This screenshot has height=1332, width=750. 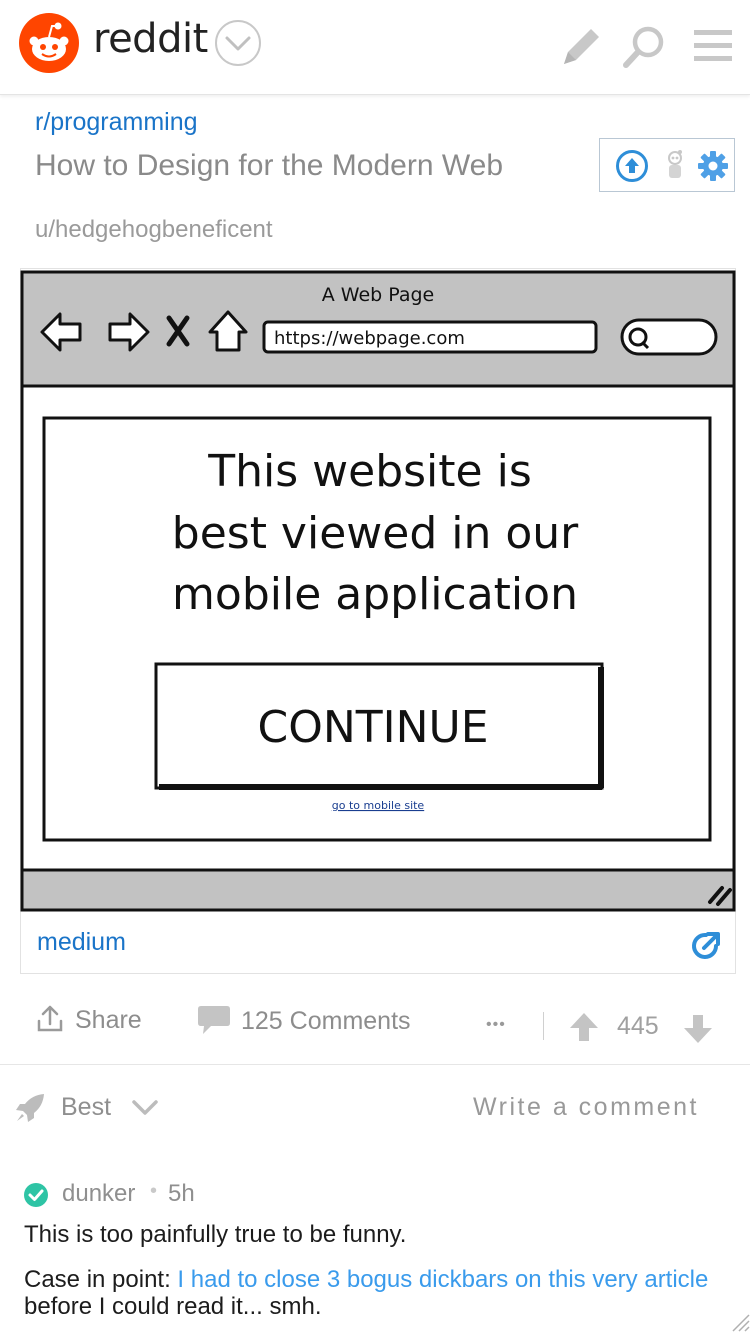 I want to click on more-options-button: •••, so click(x=496, y=1025).